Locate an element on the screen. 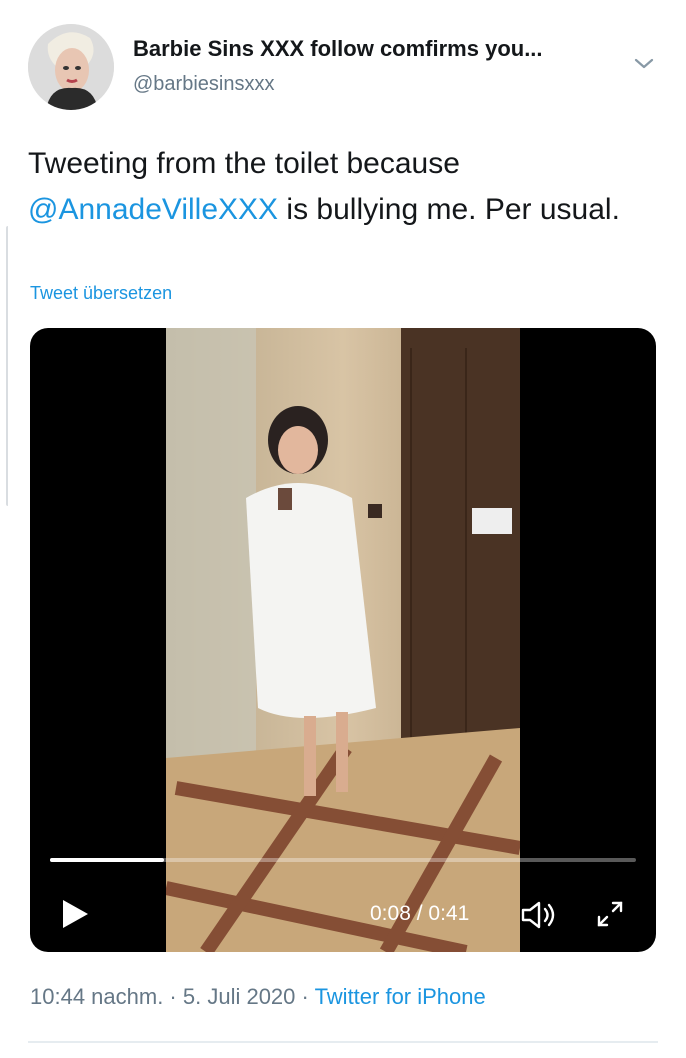 This screenshot has height=1058, width=686. video-progress-fill is located at coordinates (107, 860).